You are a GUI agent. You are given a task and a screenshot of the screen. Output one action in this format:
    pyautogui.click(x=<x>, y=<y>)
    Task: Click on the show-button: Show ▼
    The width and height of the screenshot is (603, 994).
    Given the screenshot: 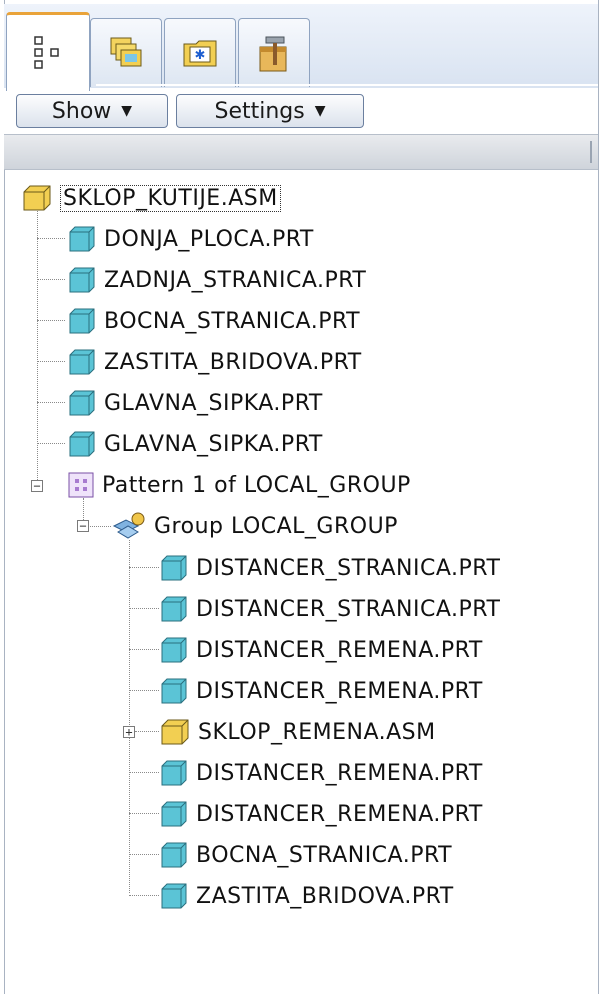 What is the action you would take?
    pyautogui.click(x=92, y=111)
    